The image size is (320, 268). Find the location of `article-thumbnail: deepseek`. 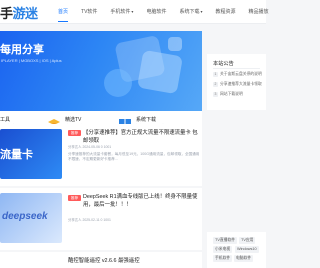

article-thumbnail: deepseek is located at coordinates (31, 218).